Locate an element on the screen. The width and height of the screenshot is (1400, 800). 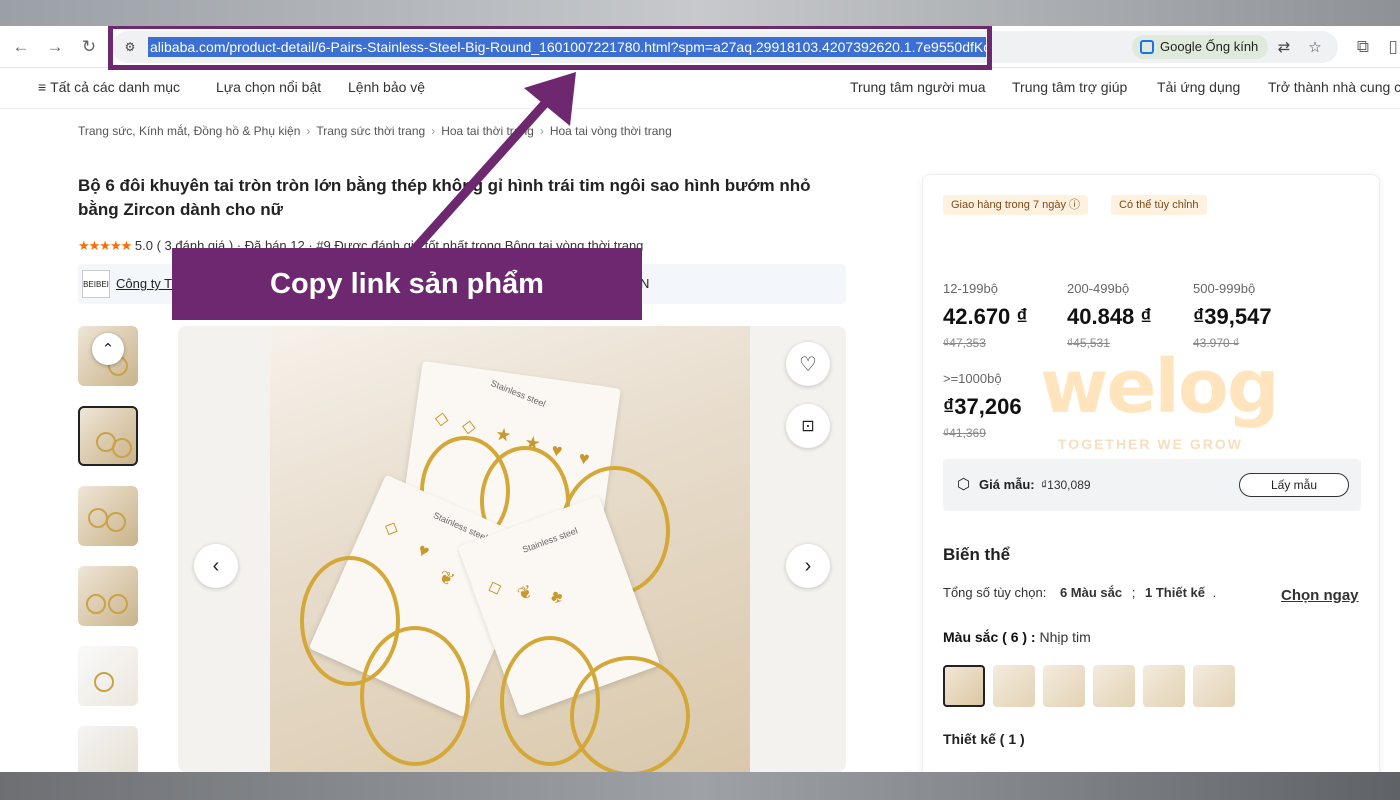
options-designs: 1 Thiết kế is located at coordinates (1175, 592).